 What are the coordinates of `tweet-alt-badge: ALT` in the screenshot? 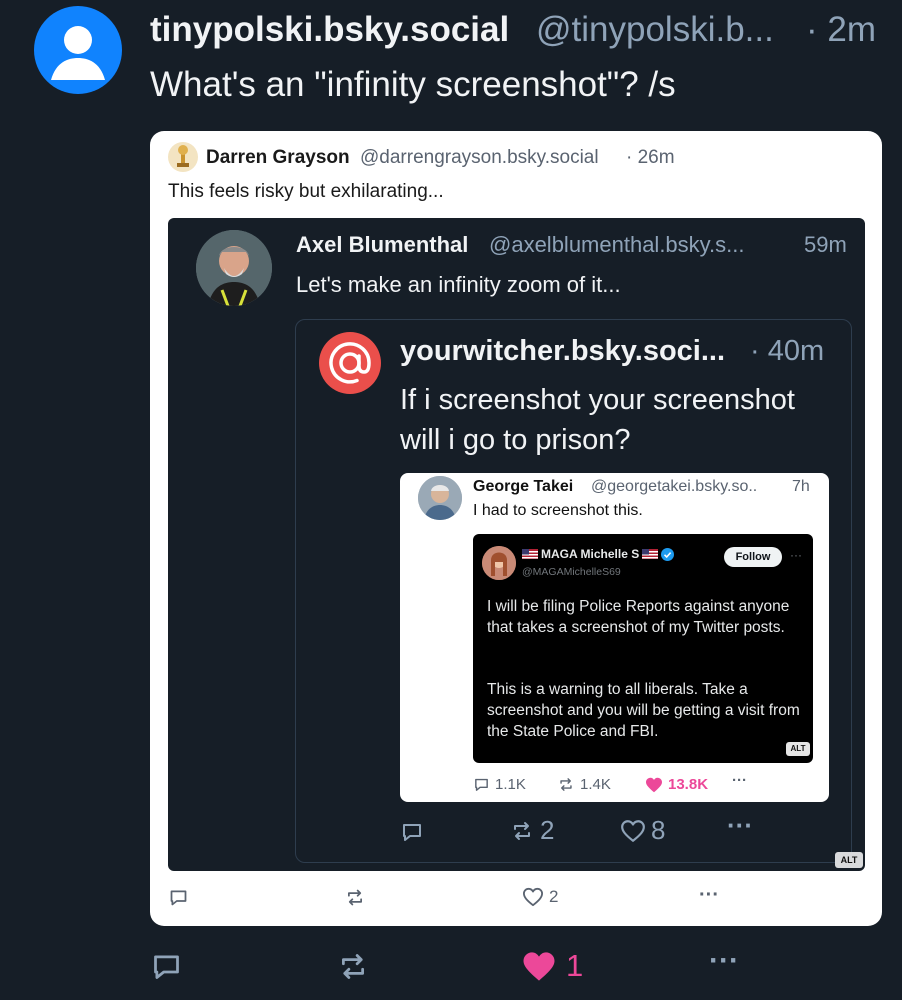 It's located at (798, 749).